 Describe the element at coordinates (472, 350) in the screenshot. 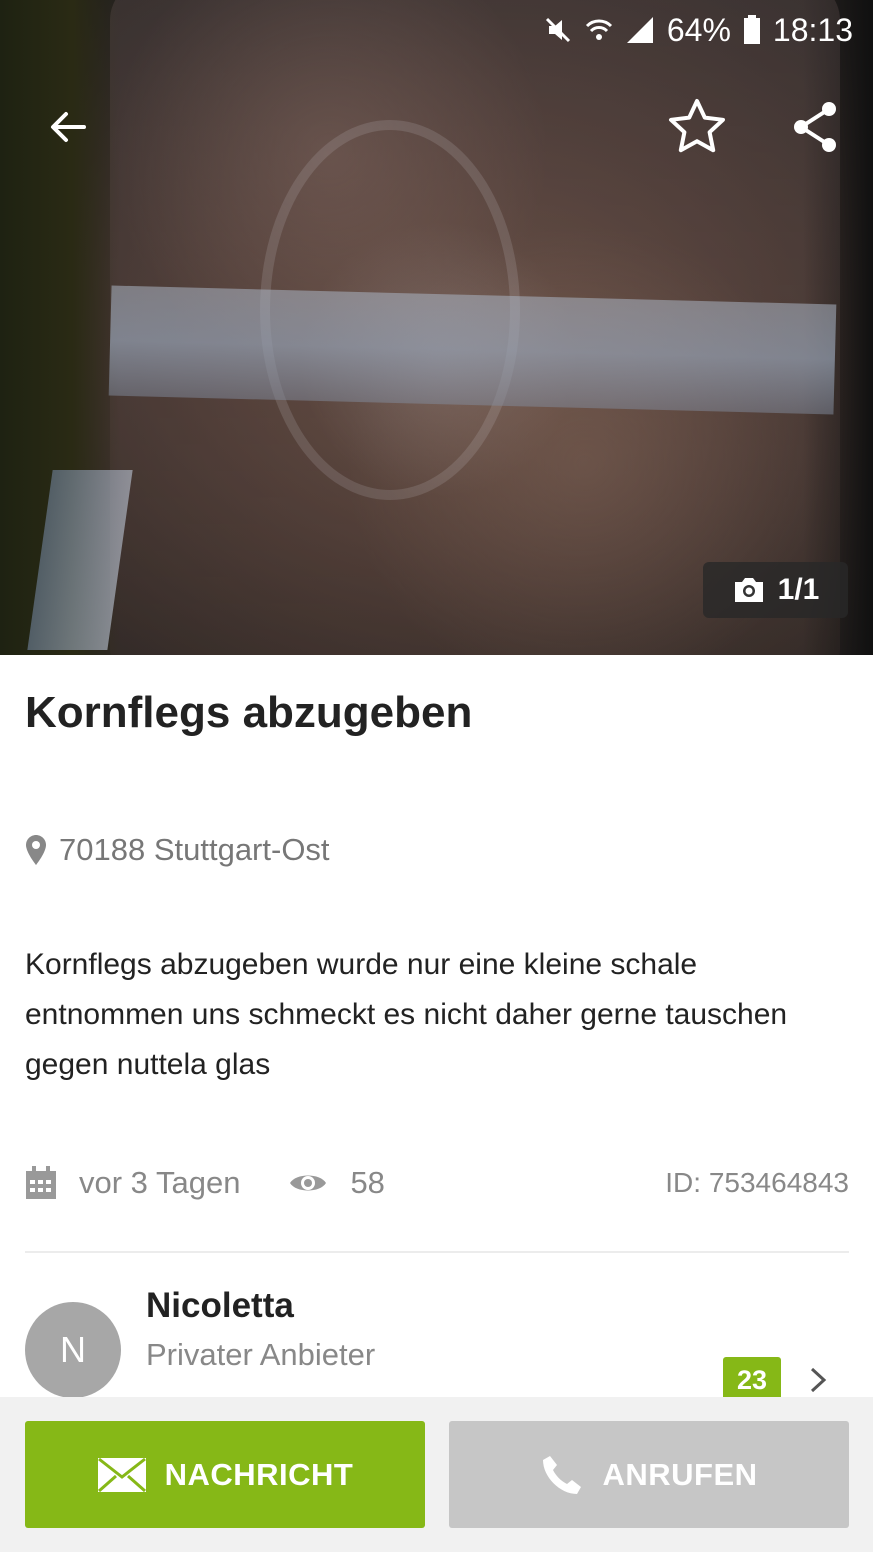

I see `photo-band` at that location.